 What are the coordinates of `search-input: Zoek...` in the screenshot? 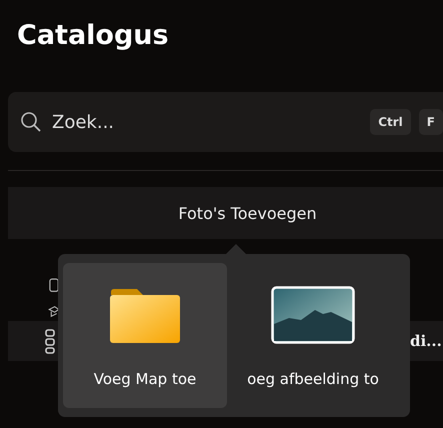 It's located at (206, 122).